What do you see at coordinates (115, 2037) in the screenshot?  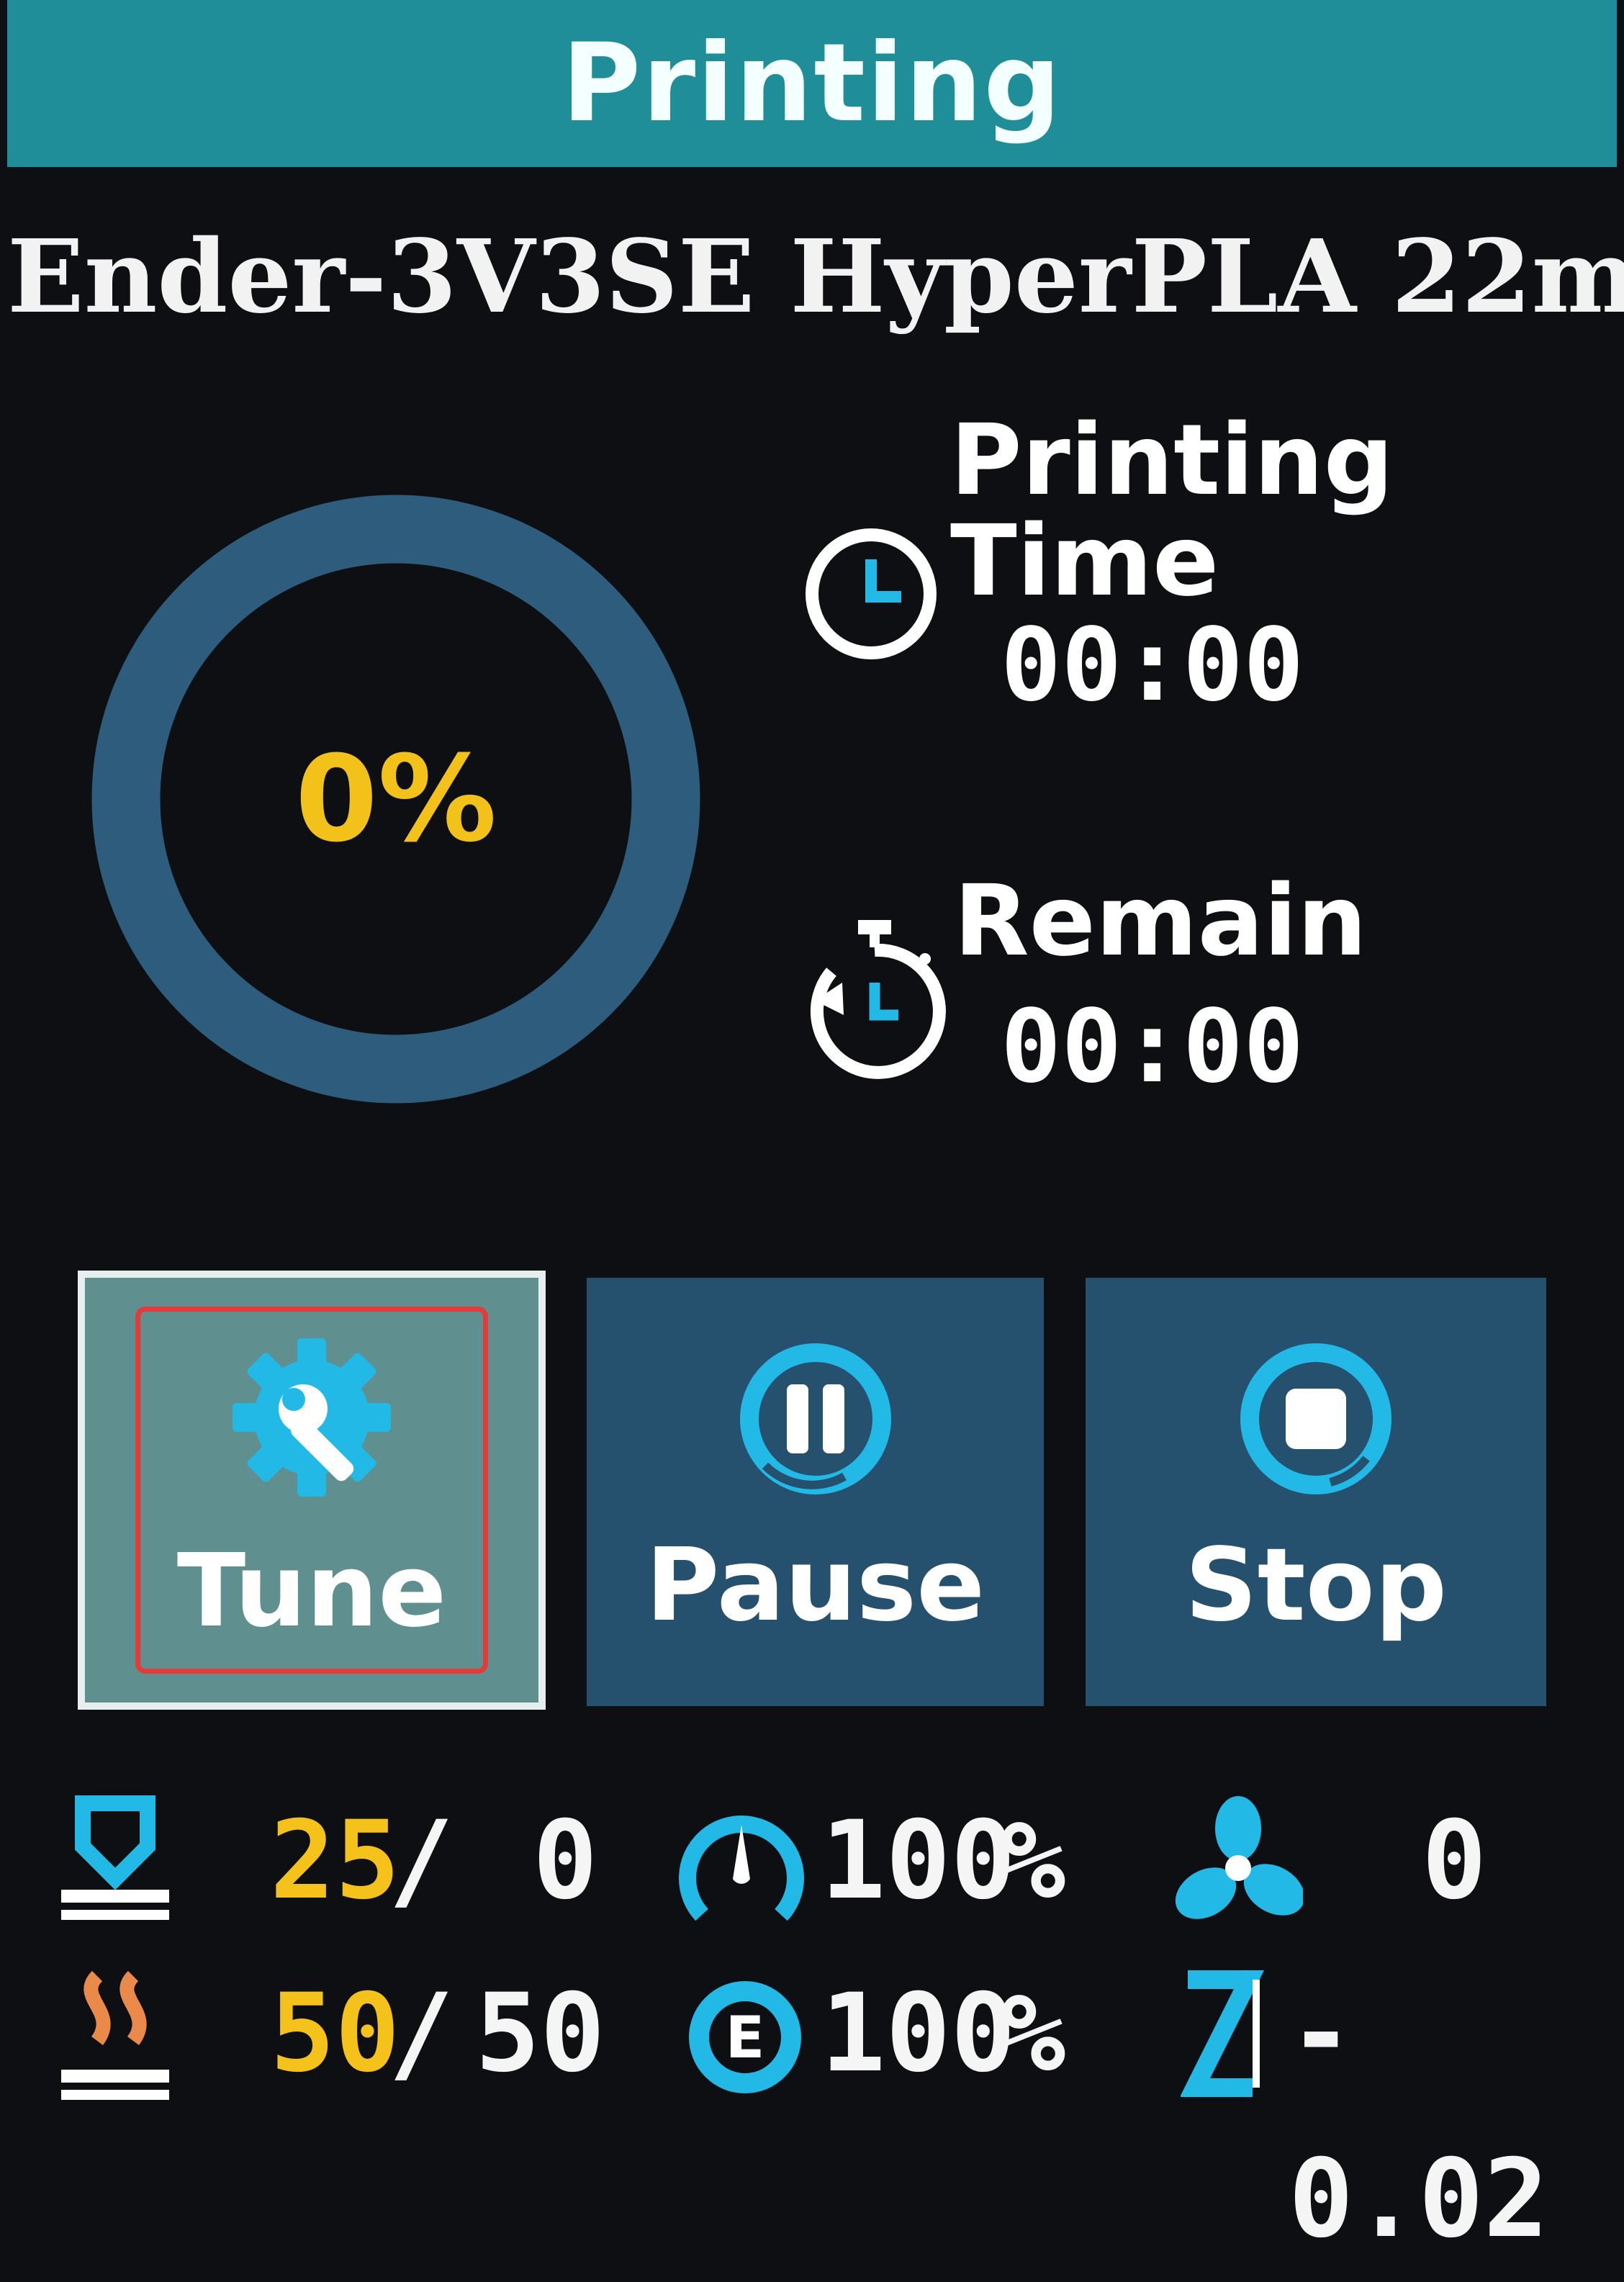 I see `heat-icon` at bounding box center [115, 2037].